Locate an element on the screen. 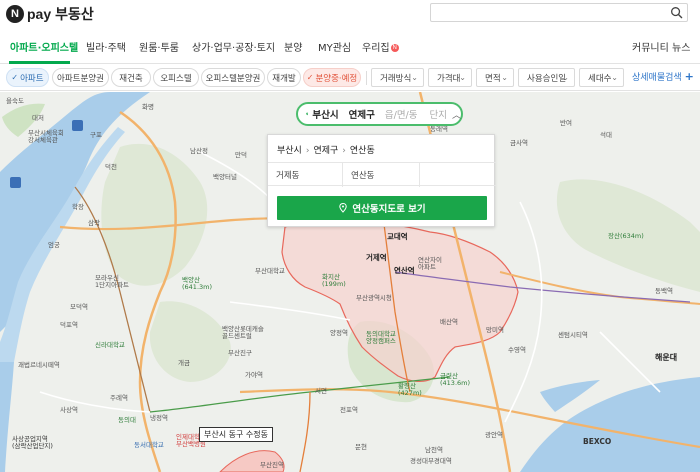 The width and height of the screenshot is (700, 472). nav-active-underline is located at coordinates (39, 62).